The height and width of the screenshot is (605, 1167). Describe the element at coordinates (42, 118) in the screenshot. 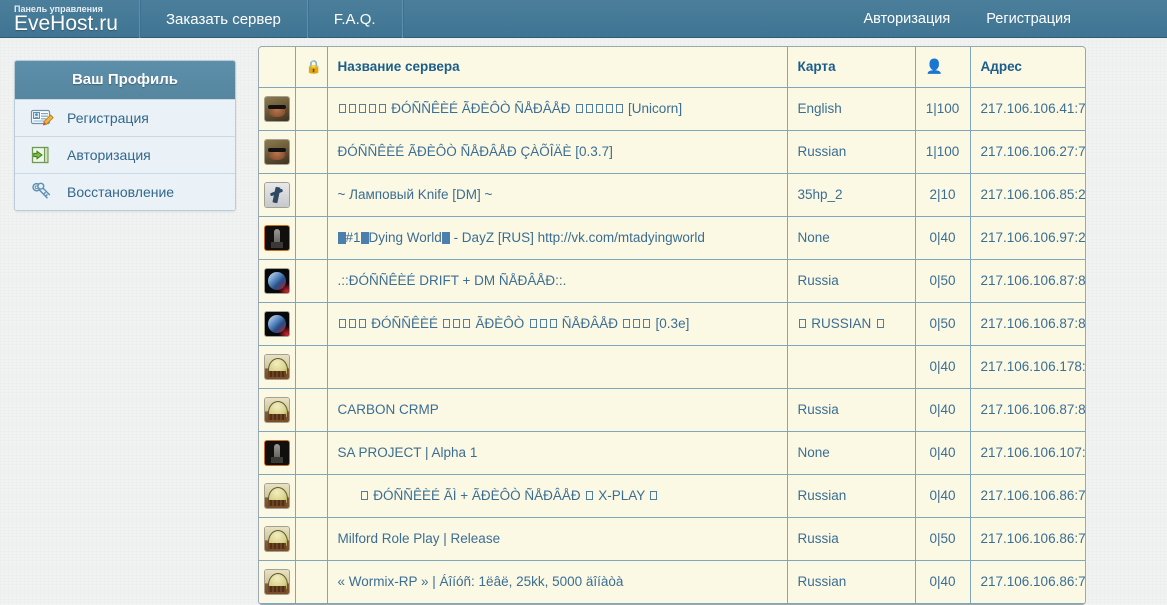

I see `registration-card-icon` at that location.